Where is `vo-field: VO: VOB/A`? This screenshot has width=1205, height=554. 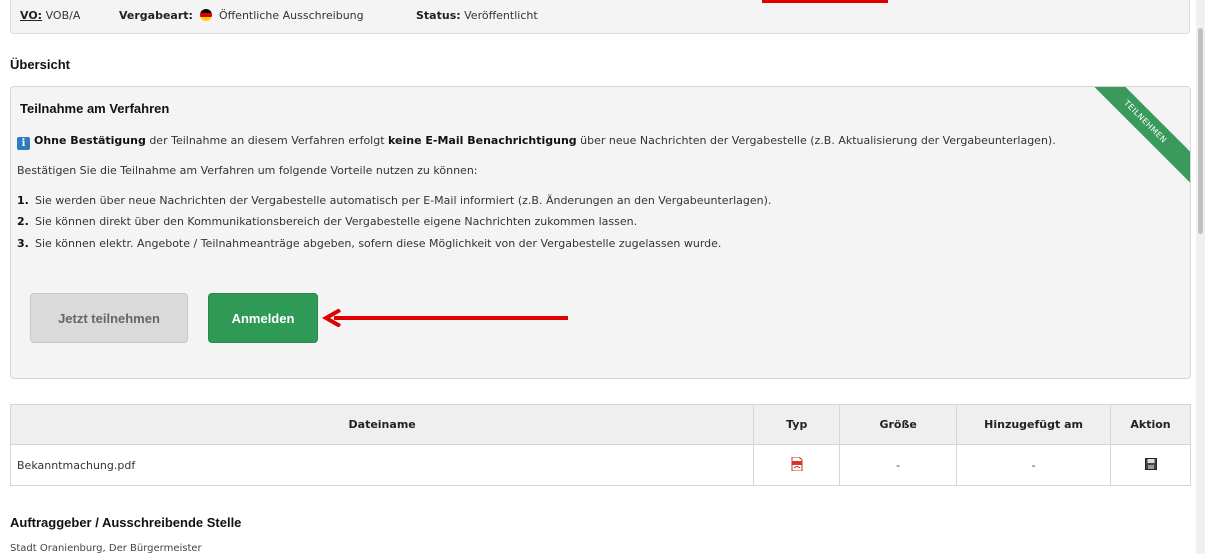 vo-field: VO: VOB/A is located at coordinates (50, 15).